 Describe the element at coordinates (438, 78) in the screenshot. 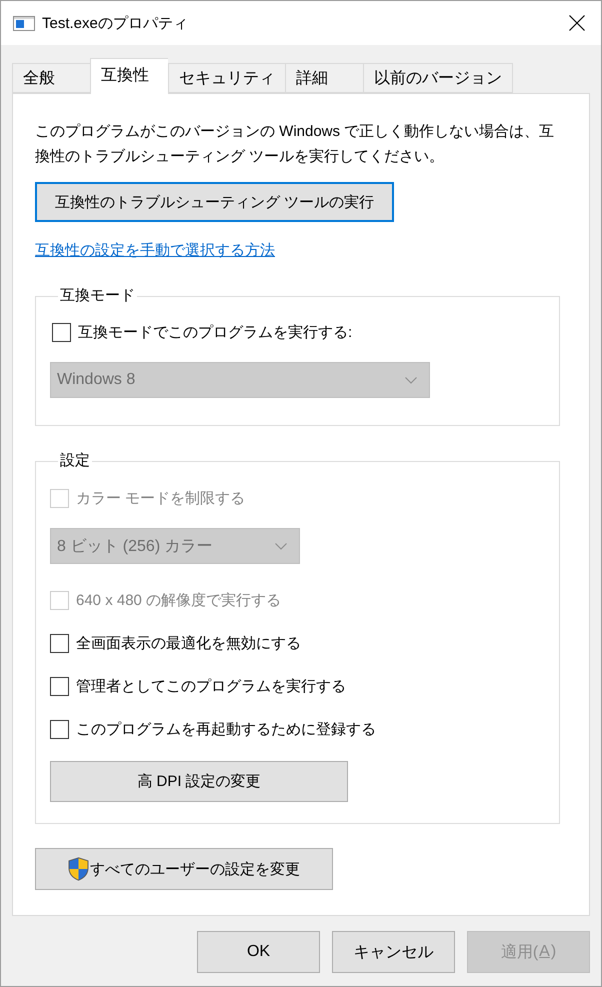

I see `tab: 以前のバージョン` at that location.